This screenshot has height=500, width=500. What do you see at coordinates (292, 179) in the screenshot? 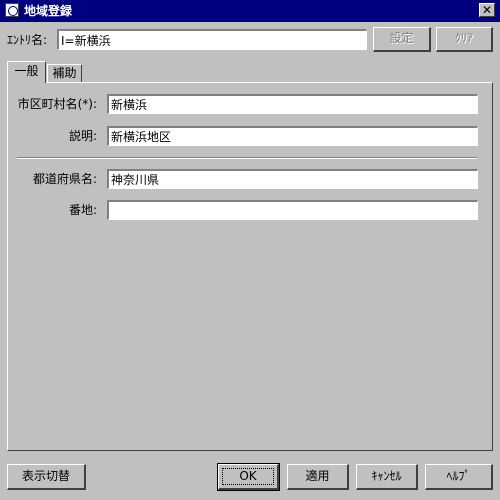
I see `prefecture-input` at bounding box center [292, 179].